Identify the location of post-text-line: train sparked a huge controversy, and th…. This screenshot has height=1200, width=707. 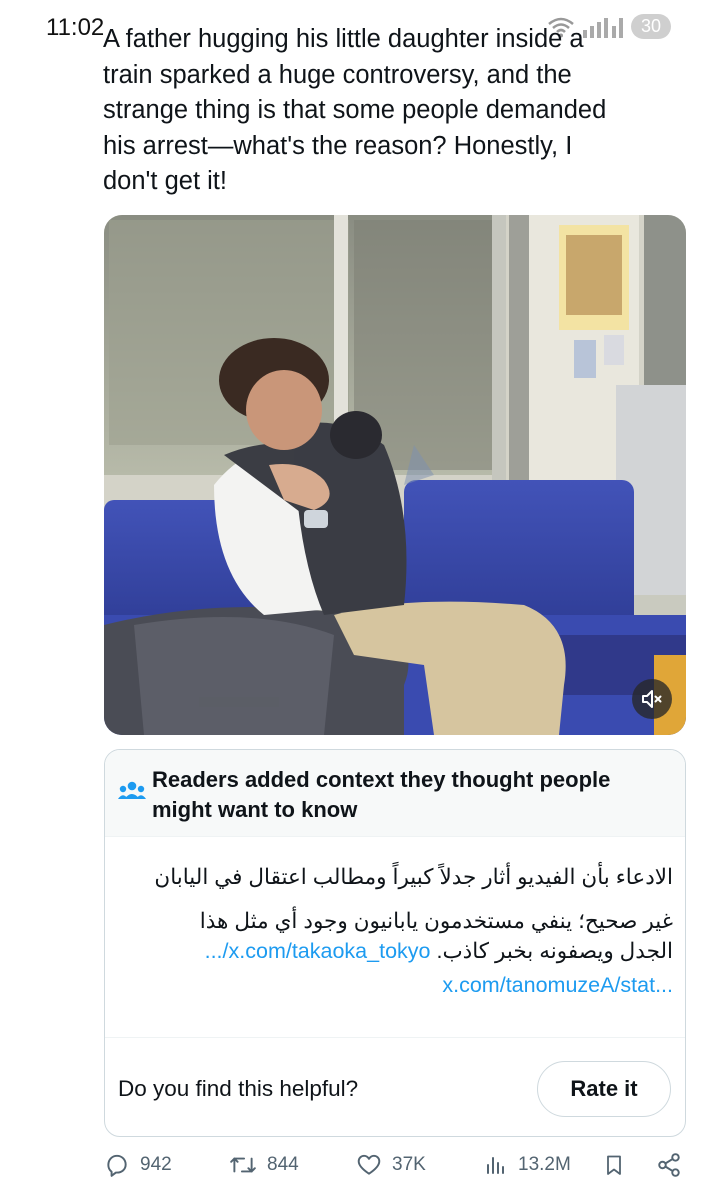
(337, 74).